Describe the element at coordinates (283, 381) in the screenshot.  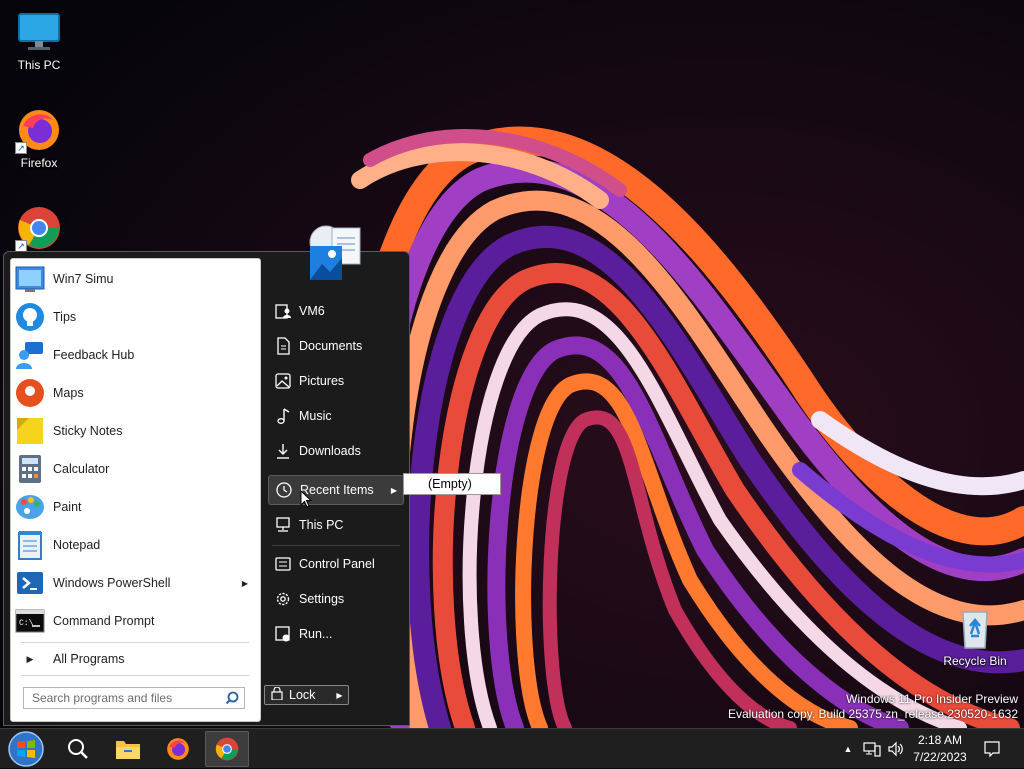
I see `picture-icon` at that location.